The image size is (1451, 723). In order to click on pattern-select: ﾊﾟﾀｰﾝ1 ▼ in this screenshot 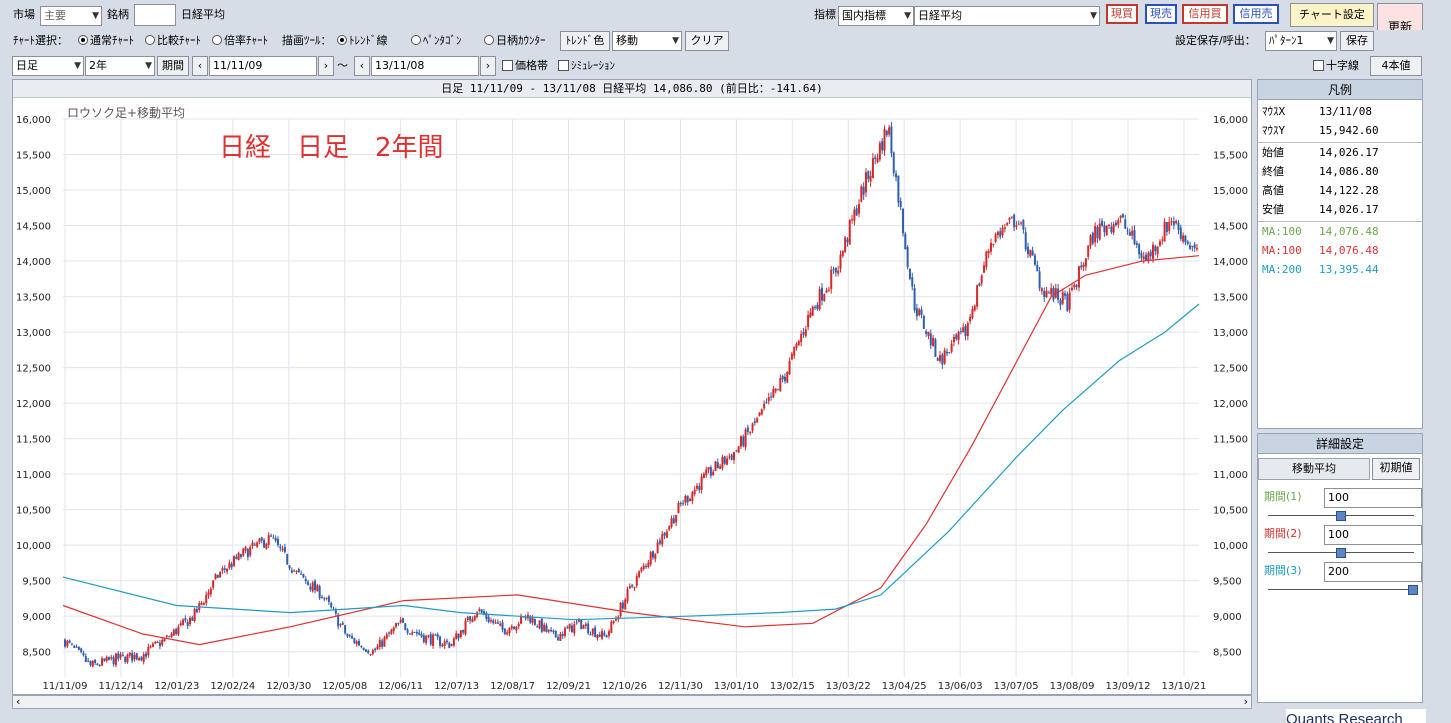, I will do `click(1301, 41)`.